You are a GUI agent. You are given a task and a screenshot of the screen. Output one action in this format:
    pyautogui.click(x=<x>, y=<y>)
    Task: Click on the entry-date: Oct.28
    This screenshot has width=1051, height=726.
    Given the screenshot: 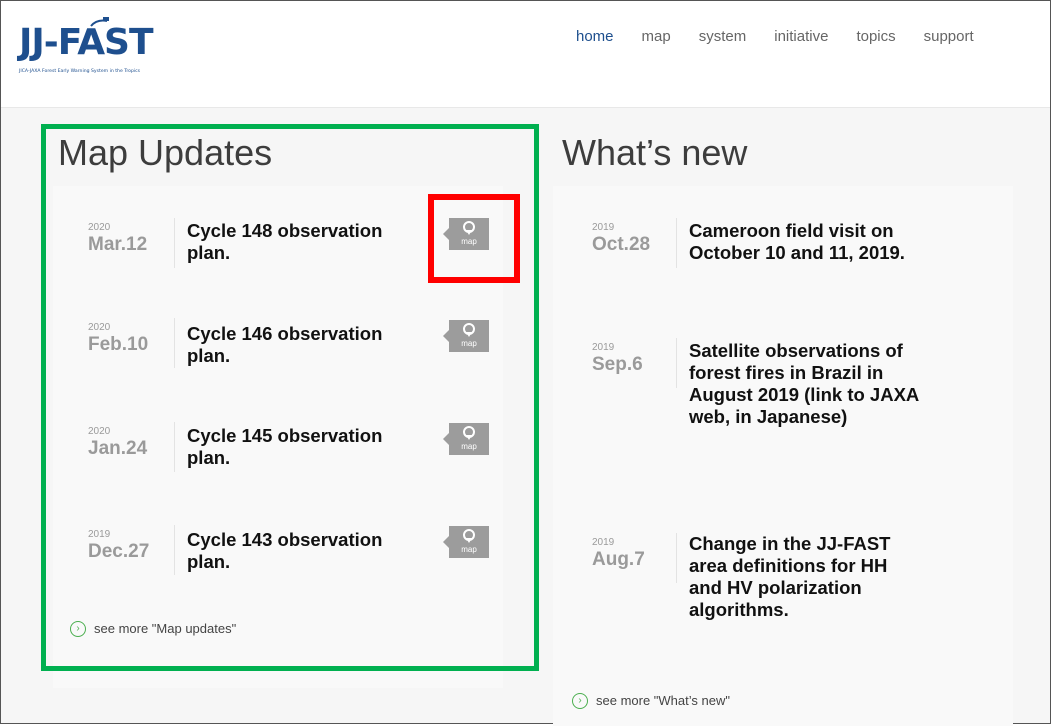 What is the action you would take?
    pyautogui.click(x=621, y=244)
    